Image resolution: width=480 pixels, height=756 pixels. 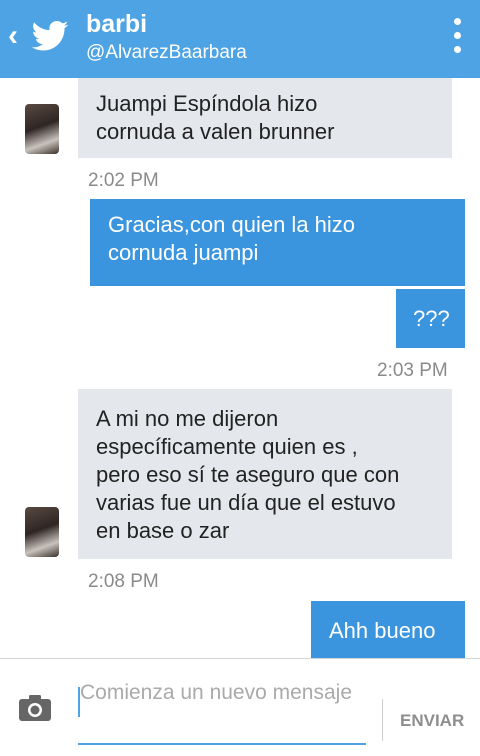 I want to click on twitter-bird-icon, so click(x=50, y=36).